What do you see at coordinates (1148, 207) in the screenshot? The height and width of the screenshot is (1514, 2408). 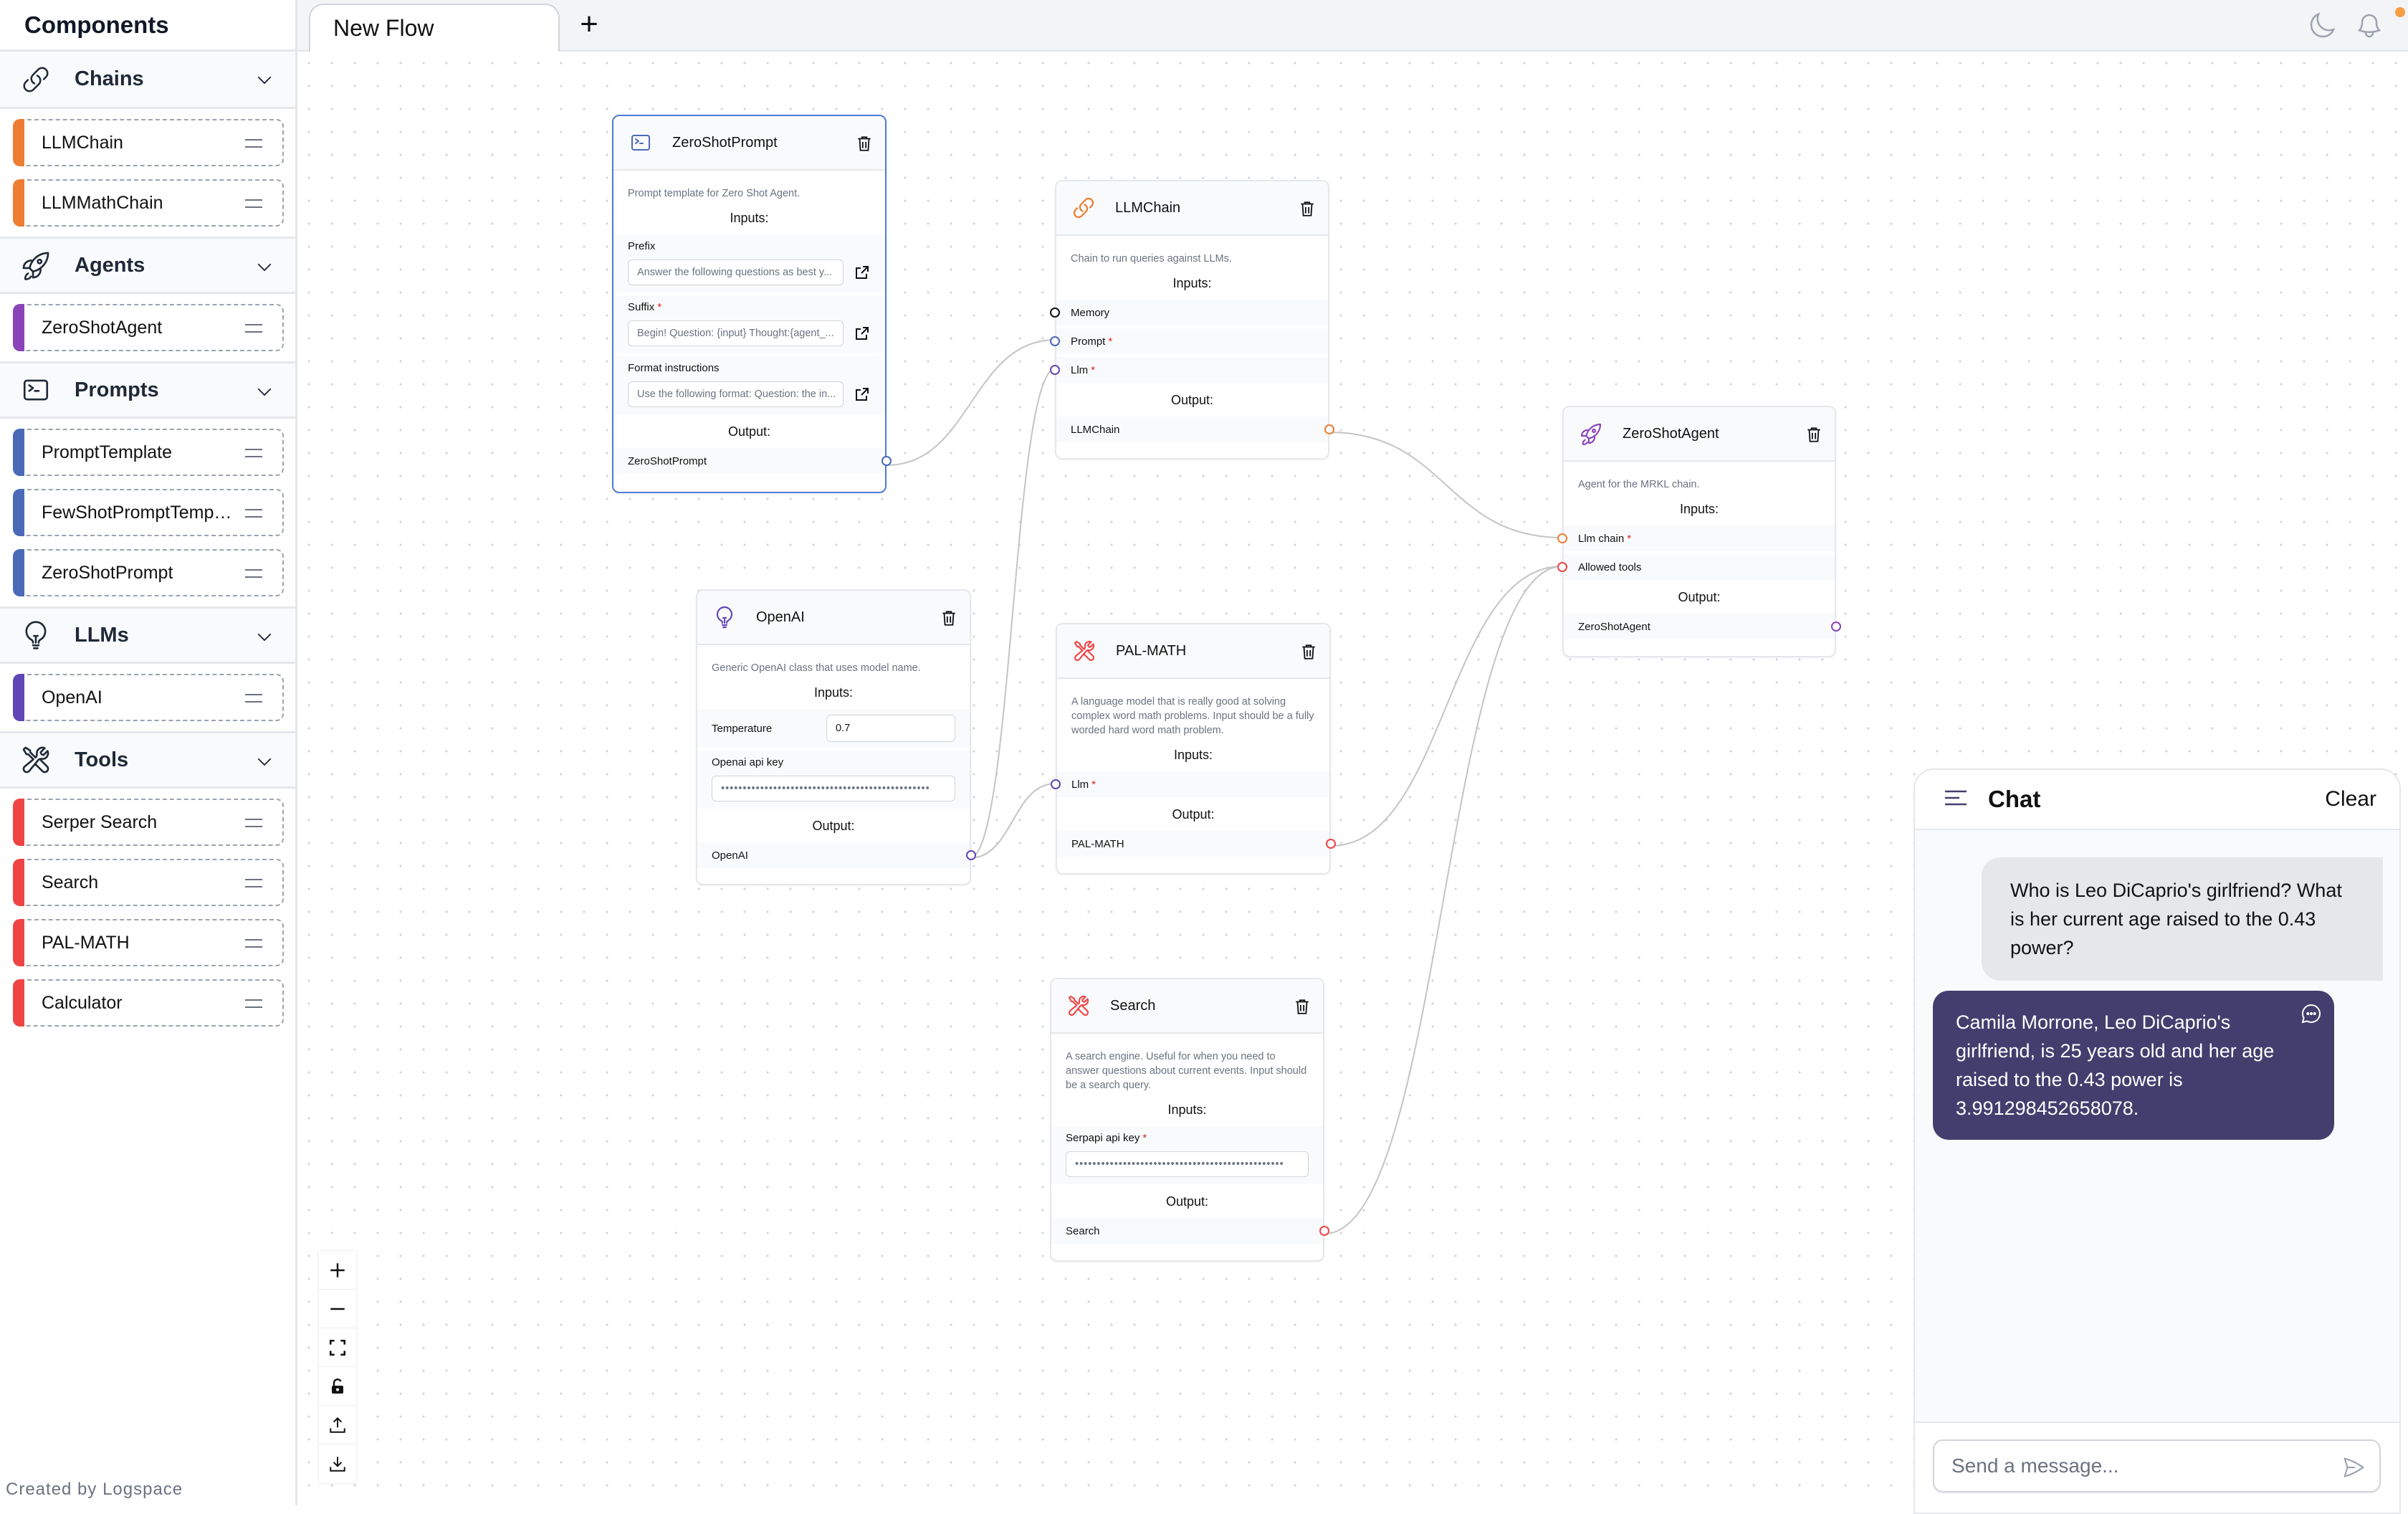 I see `node-title: LLMChain` at bounding box center [1148, 207].